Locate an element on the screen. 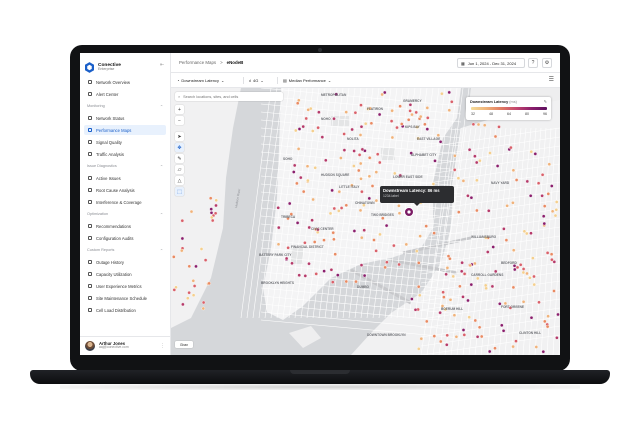 This screenshot has width=640, height=427. select-tool-button: ⬚ is located at coordinates (179, 191).